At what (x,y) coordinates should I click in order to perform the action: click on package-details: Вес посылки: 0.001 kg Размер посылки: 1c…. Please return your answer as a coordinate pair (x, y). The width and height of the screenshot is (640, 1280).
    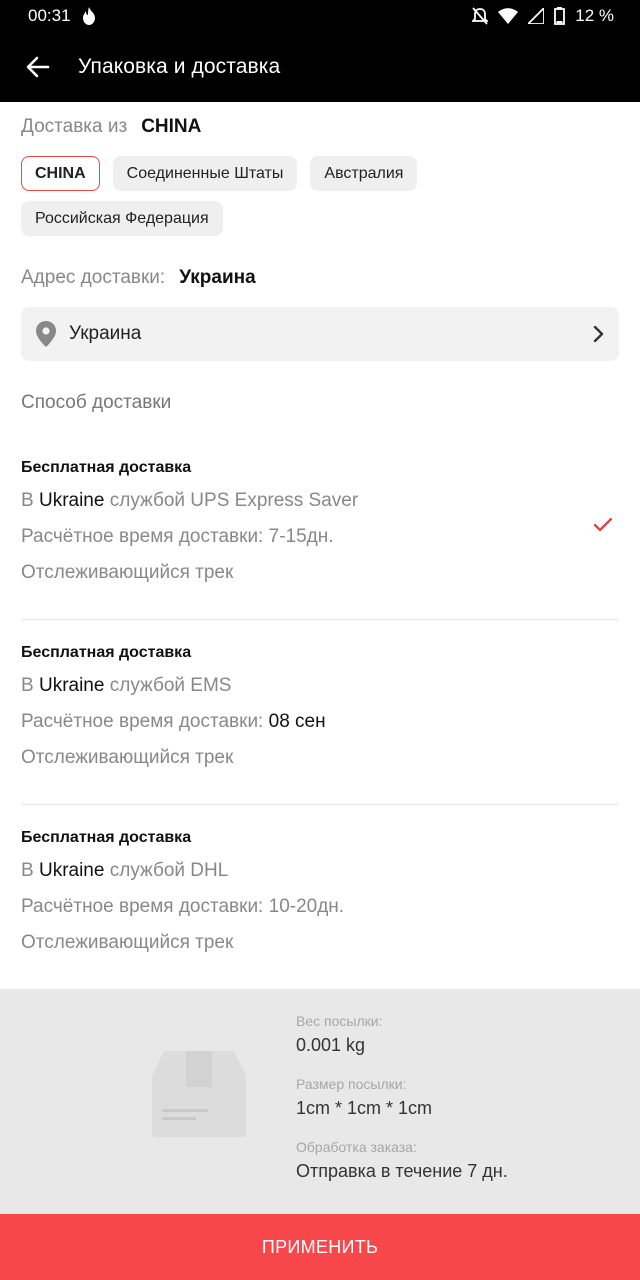
    Looking at the image, I should click on (402, 1107).